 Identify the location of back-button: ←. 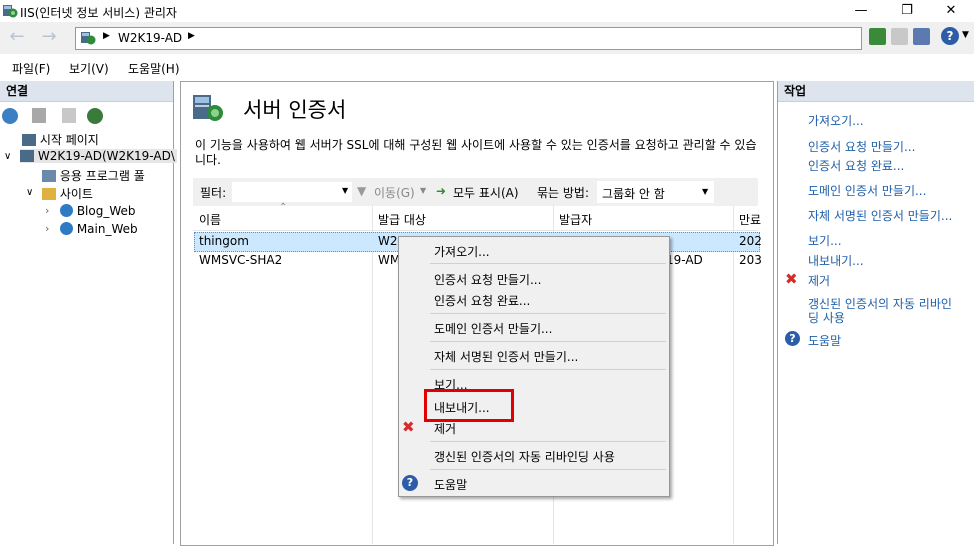
(17, 38).